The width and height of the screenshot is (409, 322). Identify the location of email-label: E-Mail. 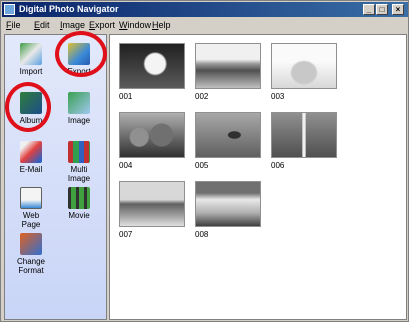
(31, 169).